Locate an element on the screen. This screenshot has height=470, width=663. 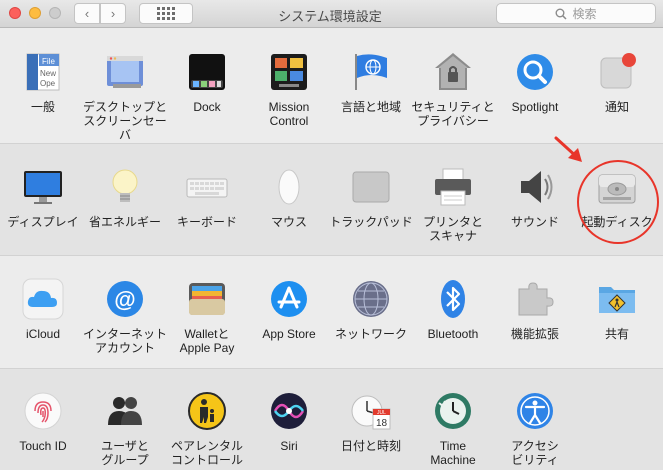
parental-controls-icon is located at coordinates (207, 411).